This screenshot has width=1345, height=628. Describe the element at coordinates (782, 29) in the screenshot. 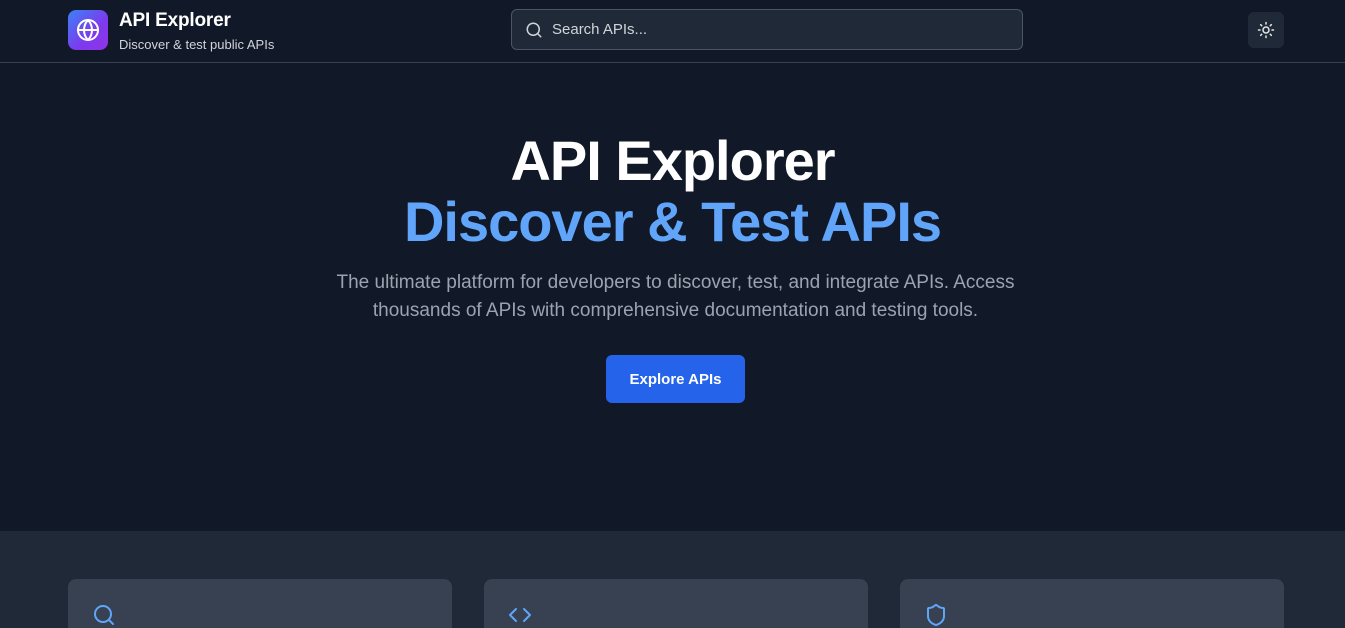

I see `search-input` at that location.